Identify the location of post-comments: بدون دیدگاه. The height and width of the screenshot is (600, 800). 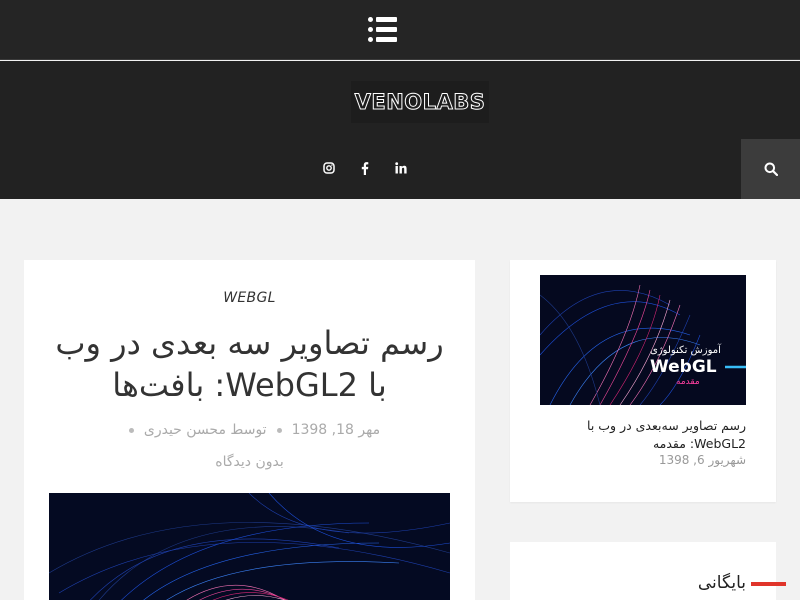
(249, 462).